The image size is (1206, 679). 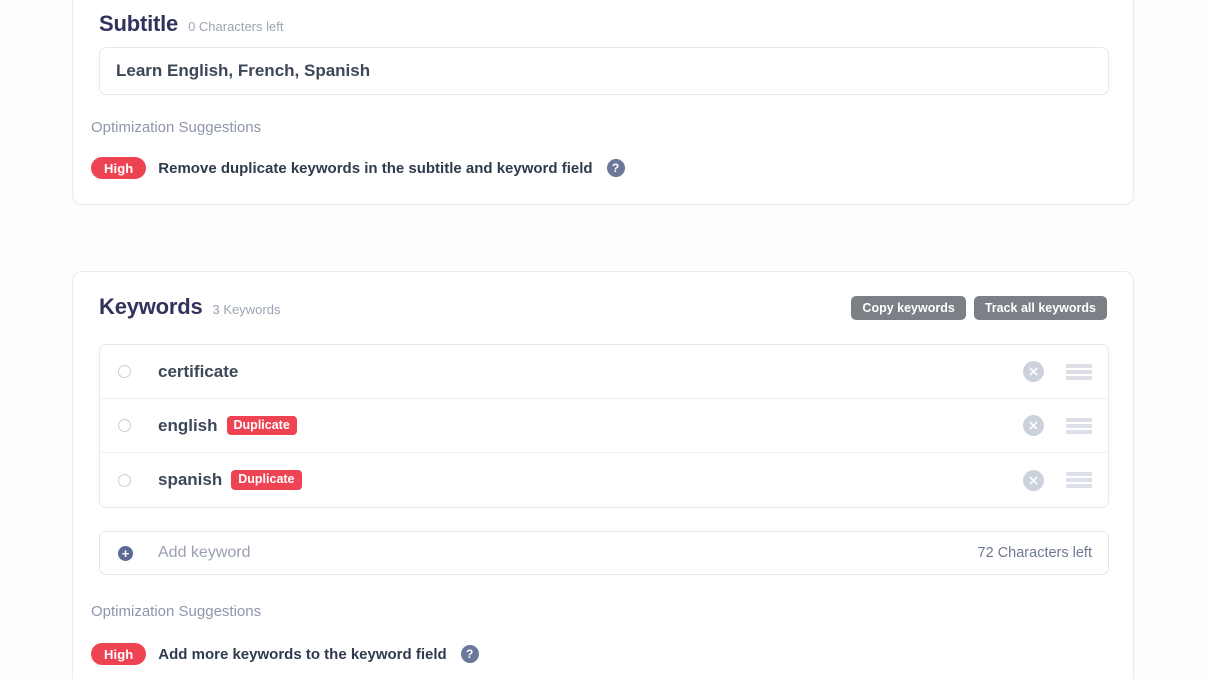 I want to click on plus-circle-icon: +, so click(x=125, y=553).